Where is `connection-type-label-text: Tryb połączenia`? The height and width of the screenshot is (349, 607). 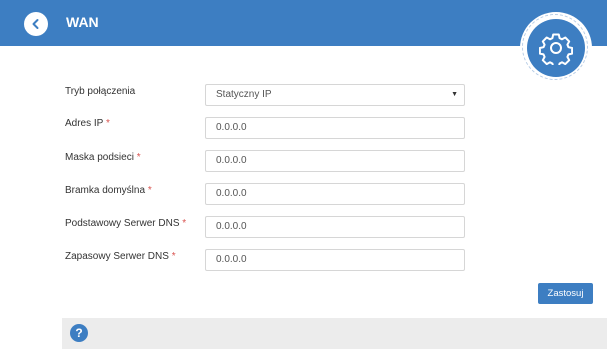
connection-type-label-text: Tryb połączenia is located at coordinates (100, 91).